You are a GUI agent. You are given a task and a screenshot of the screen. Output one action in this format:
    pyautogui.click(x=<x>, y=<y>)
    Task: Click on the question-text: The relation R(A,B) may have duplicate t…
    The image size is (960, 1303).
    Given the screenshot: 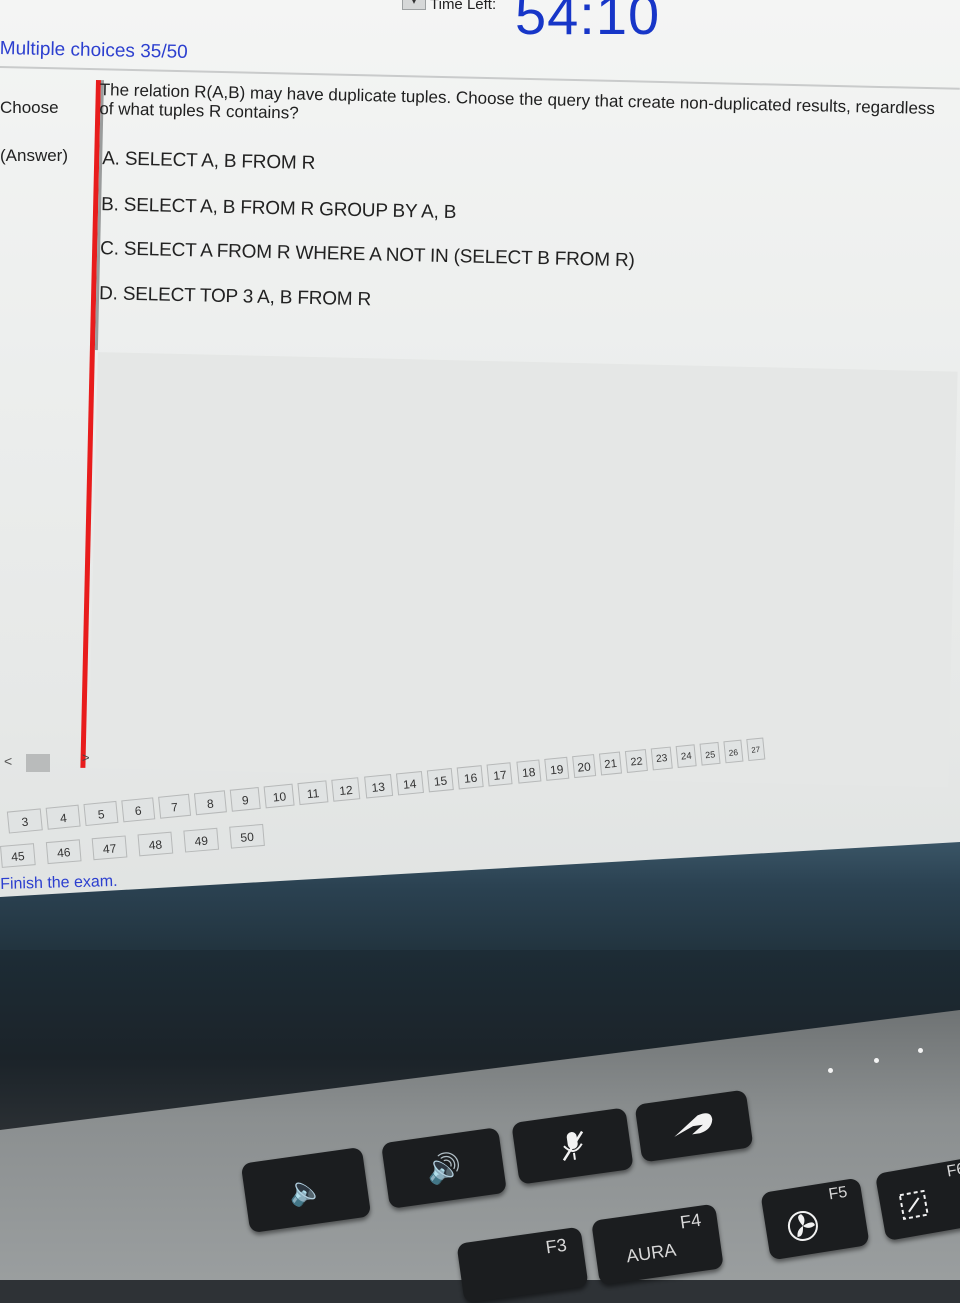 What is the action you would take?
    pyautogui.click(x=517, y=101)
    